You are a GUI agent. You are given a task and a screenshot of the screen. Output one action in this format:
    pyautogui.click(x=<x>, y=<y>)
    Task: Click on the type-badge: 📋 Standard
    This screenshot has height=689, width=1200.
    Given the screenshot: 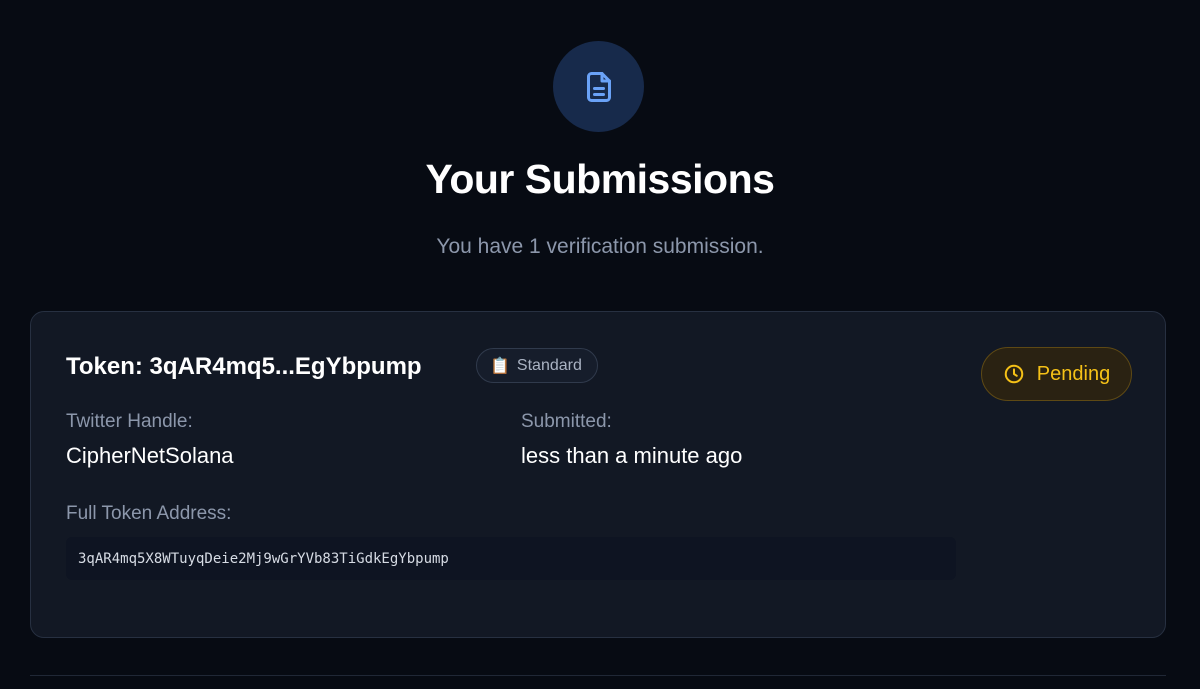 What is the action you would take?
    pyautogui.click(x=537, y=365)
    